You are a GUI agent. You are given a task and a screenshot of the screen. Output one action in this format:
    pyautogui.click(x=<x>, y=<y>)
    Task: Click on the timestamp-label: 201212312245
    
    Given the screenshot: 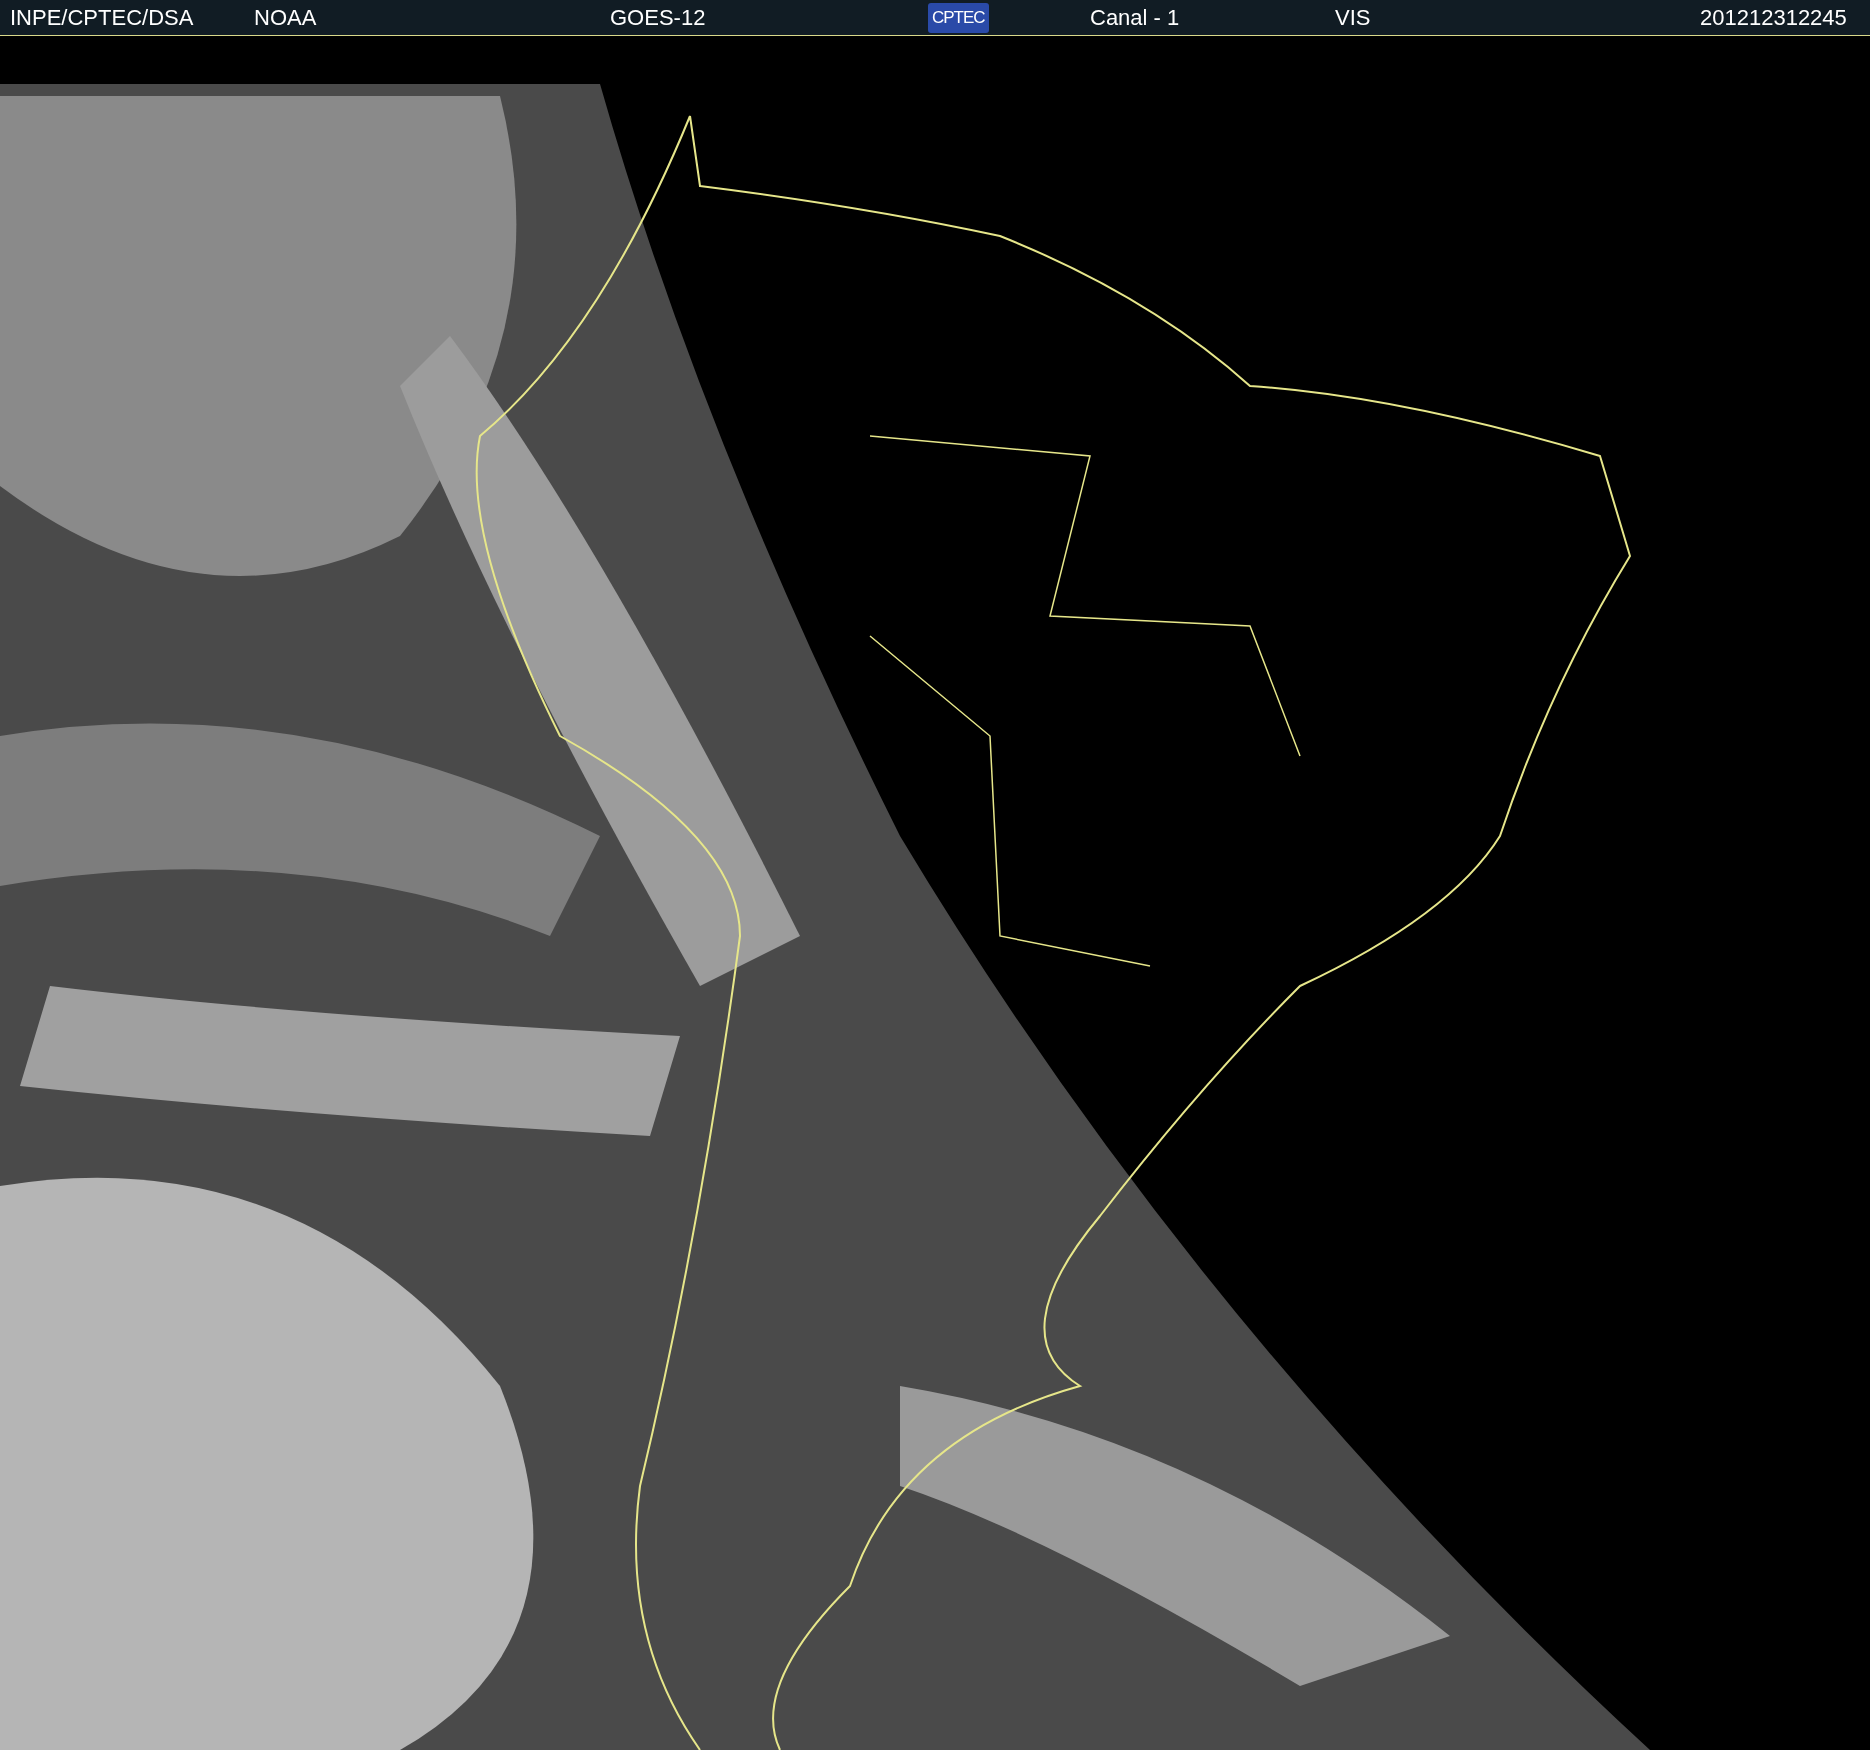 What is the action you would take?
    pyautogui.click(x=1773, y=17)
    